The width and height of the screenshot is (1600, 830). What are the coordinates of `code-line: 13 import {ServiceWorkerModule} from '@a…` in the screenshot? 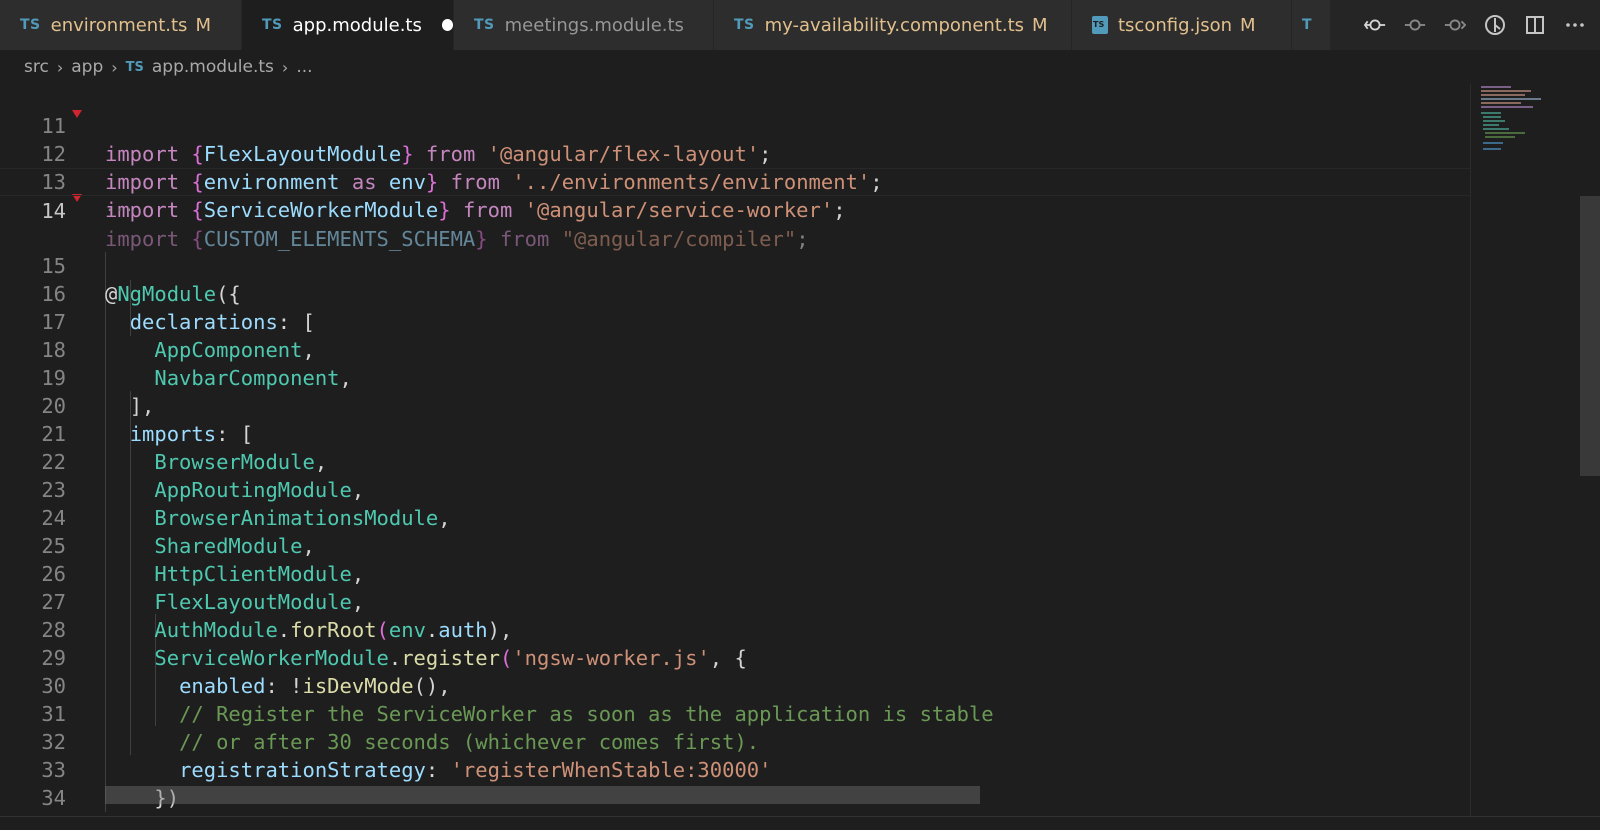 It's located at (735, 181).